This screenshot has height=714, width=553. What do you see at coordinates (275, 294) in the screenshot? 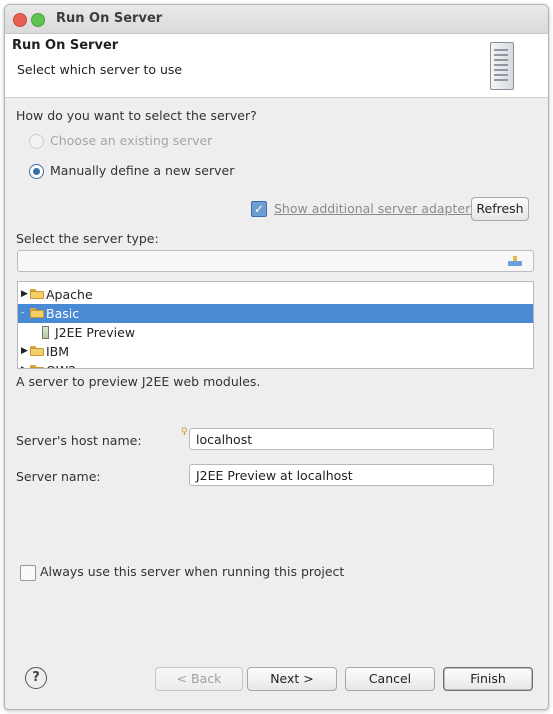
I see `tree-item-apache: ▶ Apache` at bounding box center [275, 294].